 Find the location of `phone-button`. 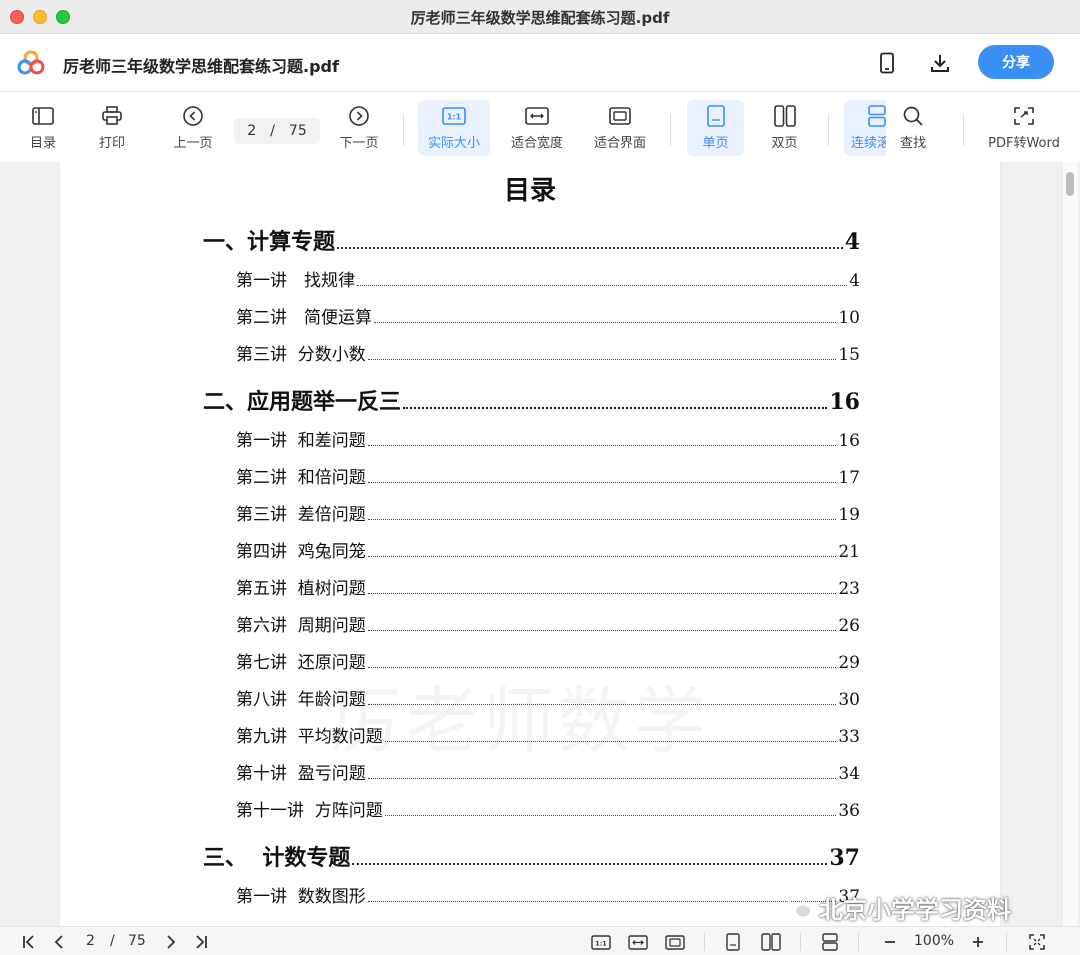

phone-button is located at coordinates (887, 63).